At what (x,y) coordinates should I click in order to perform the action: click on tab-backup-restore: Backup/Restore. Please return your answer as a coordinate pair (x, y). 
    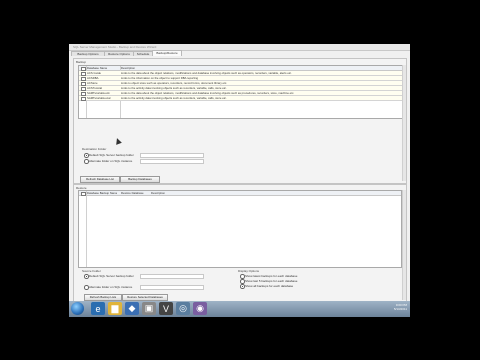
    Looking at the image, I should click on (167, 53).